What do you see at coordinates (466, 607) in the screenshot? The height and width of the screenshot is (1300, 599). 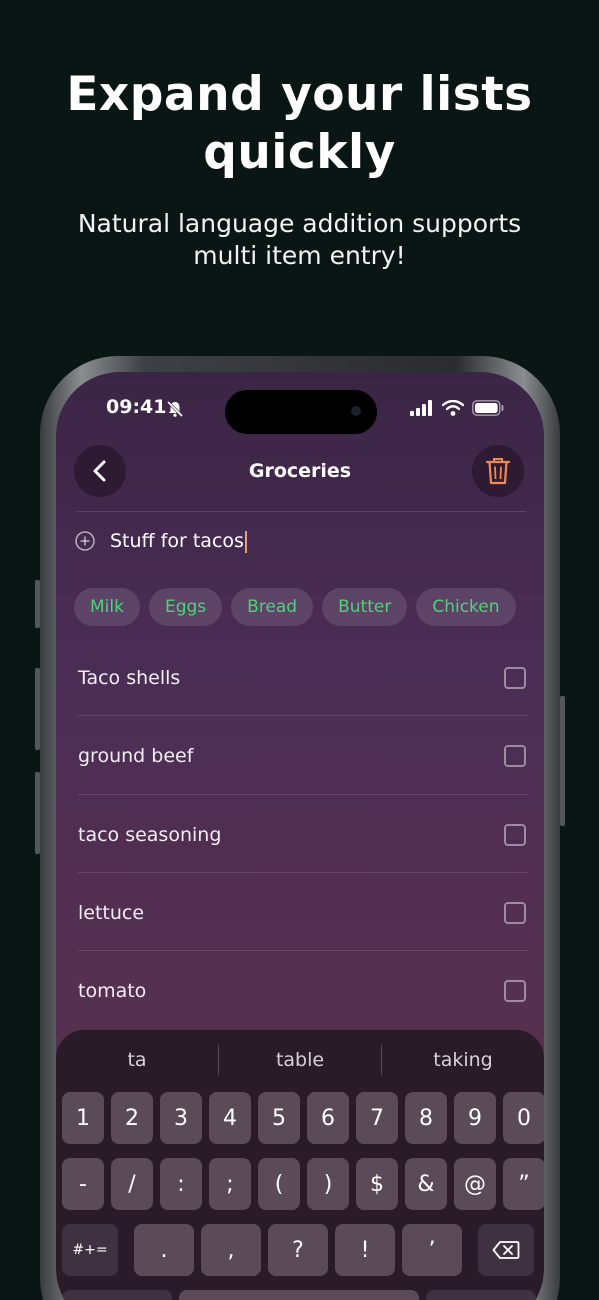 I see `chip-chicken: Chicken` at bounding box center [466, 607].